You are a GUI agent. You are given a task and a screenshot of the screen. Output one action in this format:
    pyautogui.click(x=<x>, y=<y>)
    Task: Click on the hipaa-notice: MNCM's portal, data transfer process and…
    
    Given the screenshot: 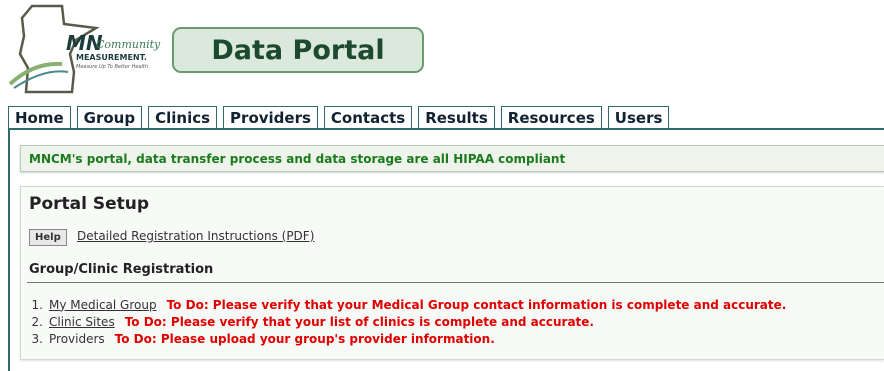 What is the action you would take?
    pyautogui.click(x=452, y=158)
    